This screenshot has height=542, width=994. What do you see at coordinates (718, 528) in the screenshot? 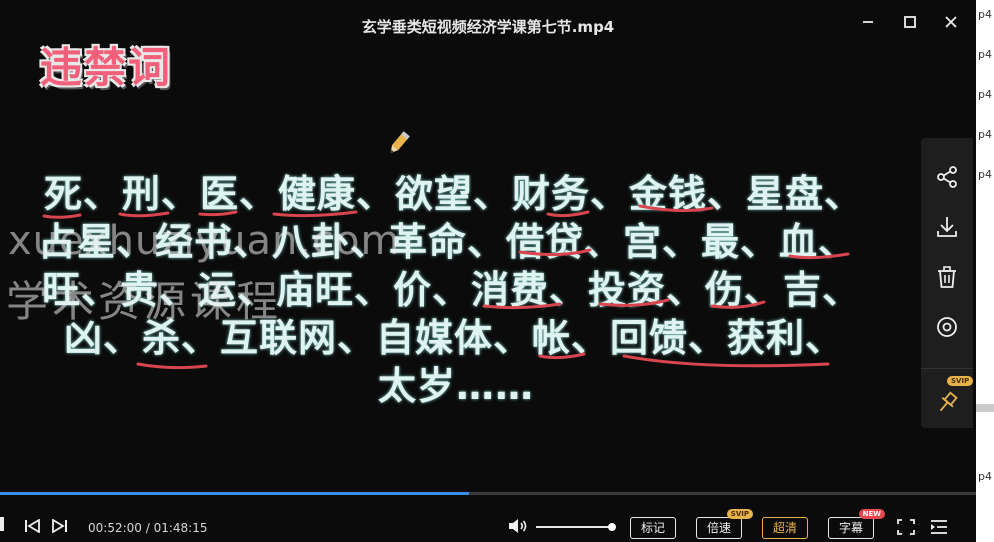
I see `speed-label: 倍速` at bounding box center [718, 528].